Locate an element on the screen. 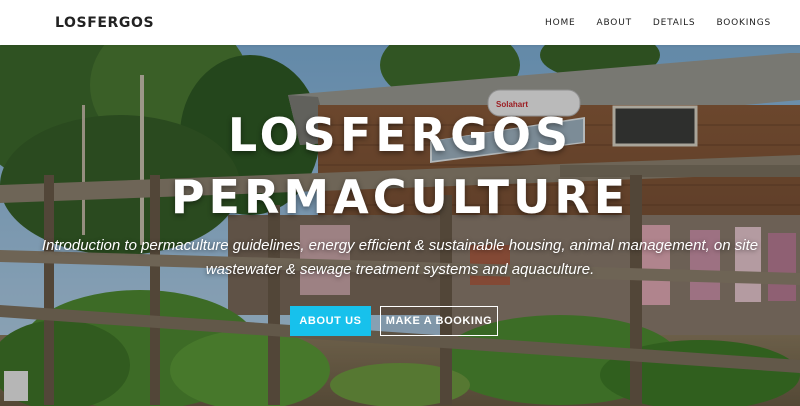  site-logo: LOSFERGOS is located at coordinates (104, 23).